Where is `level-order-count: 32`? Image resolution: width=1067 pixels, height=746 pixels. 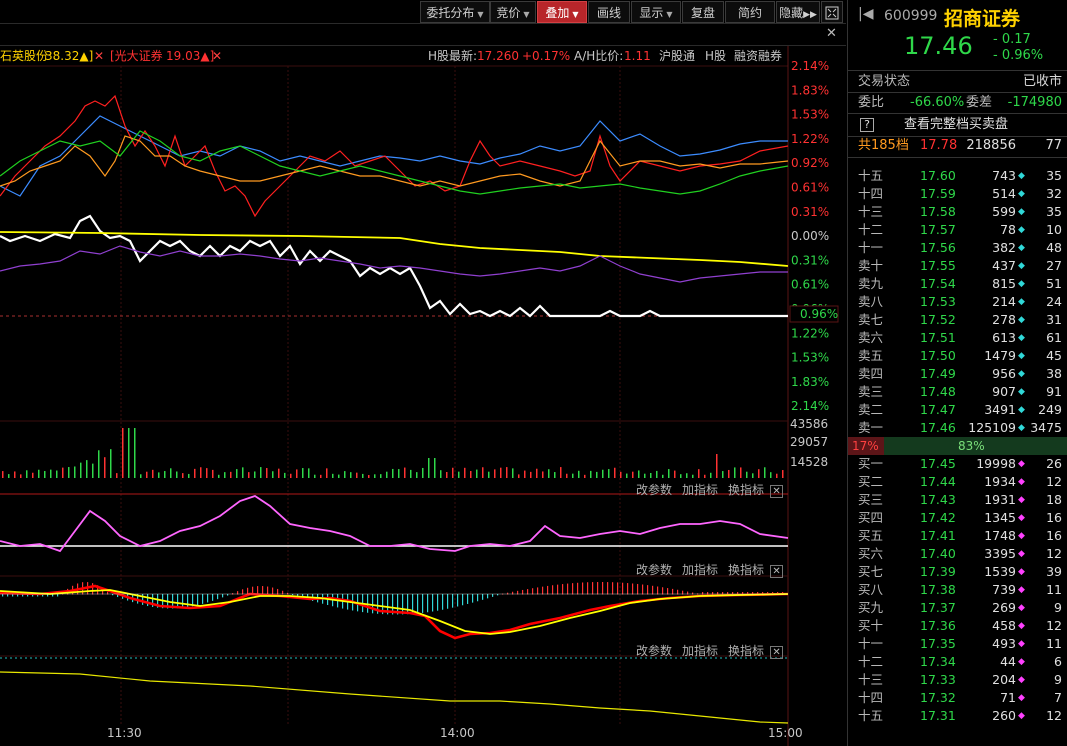
level-order-count: 32 is located at coordinates (1054, 193).